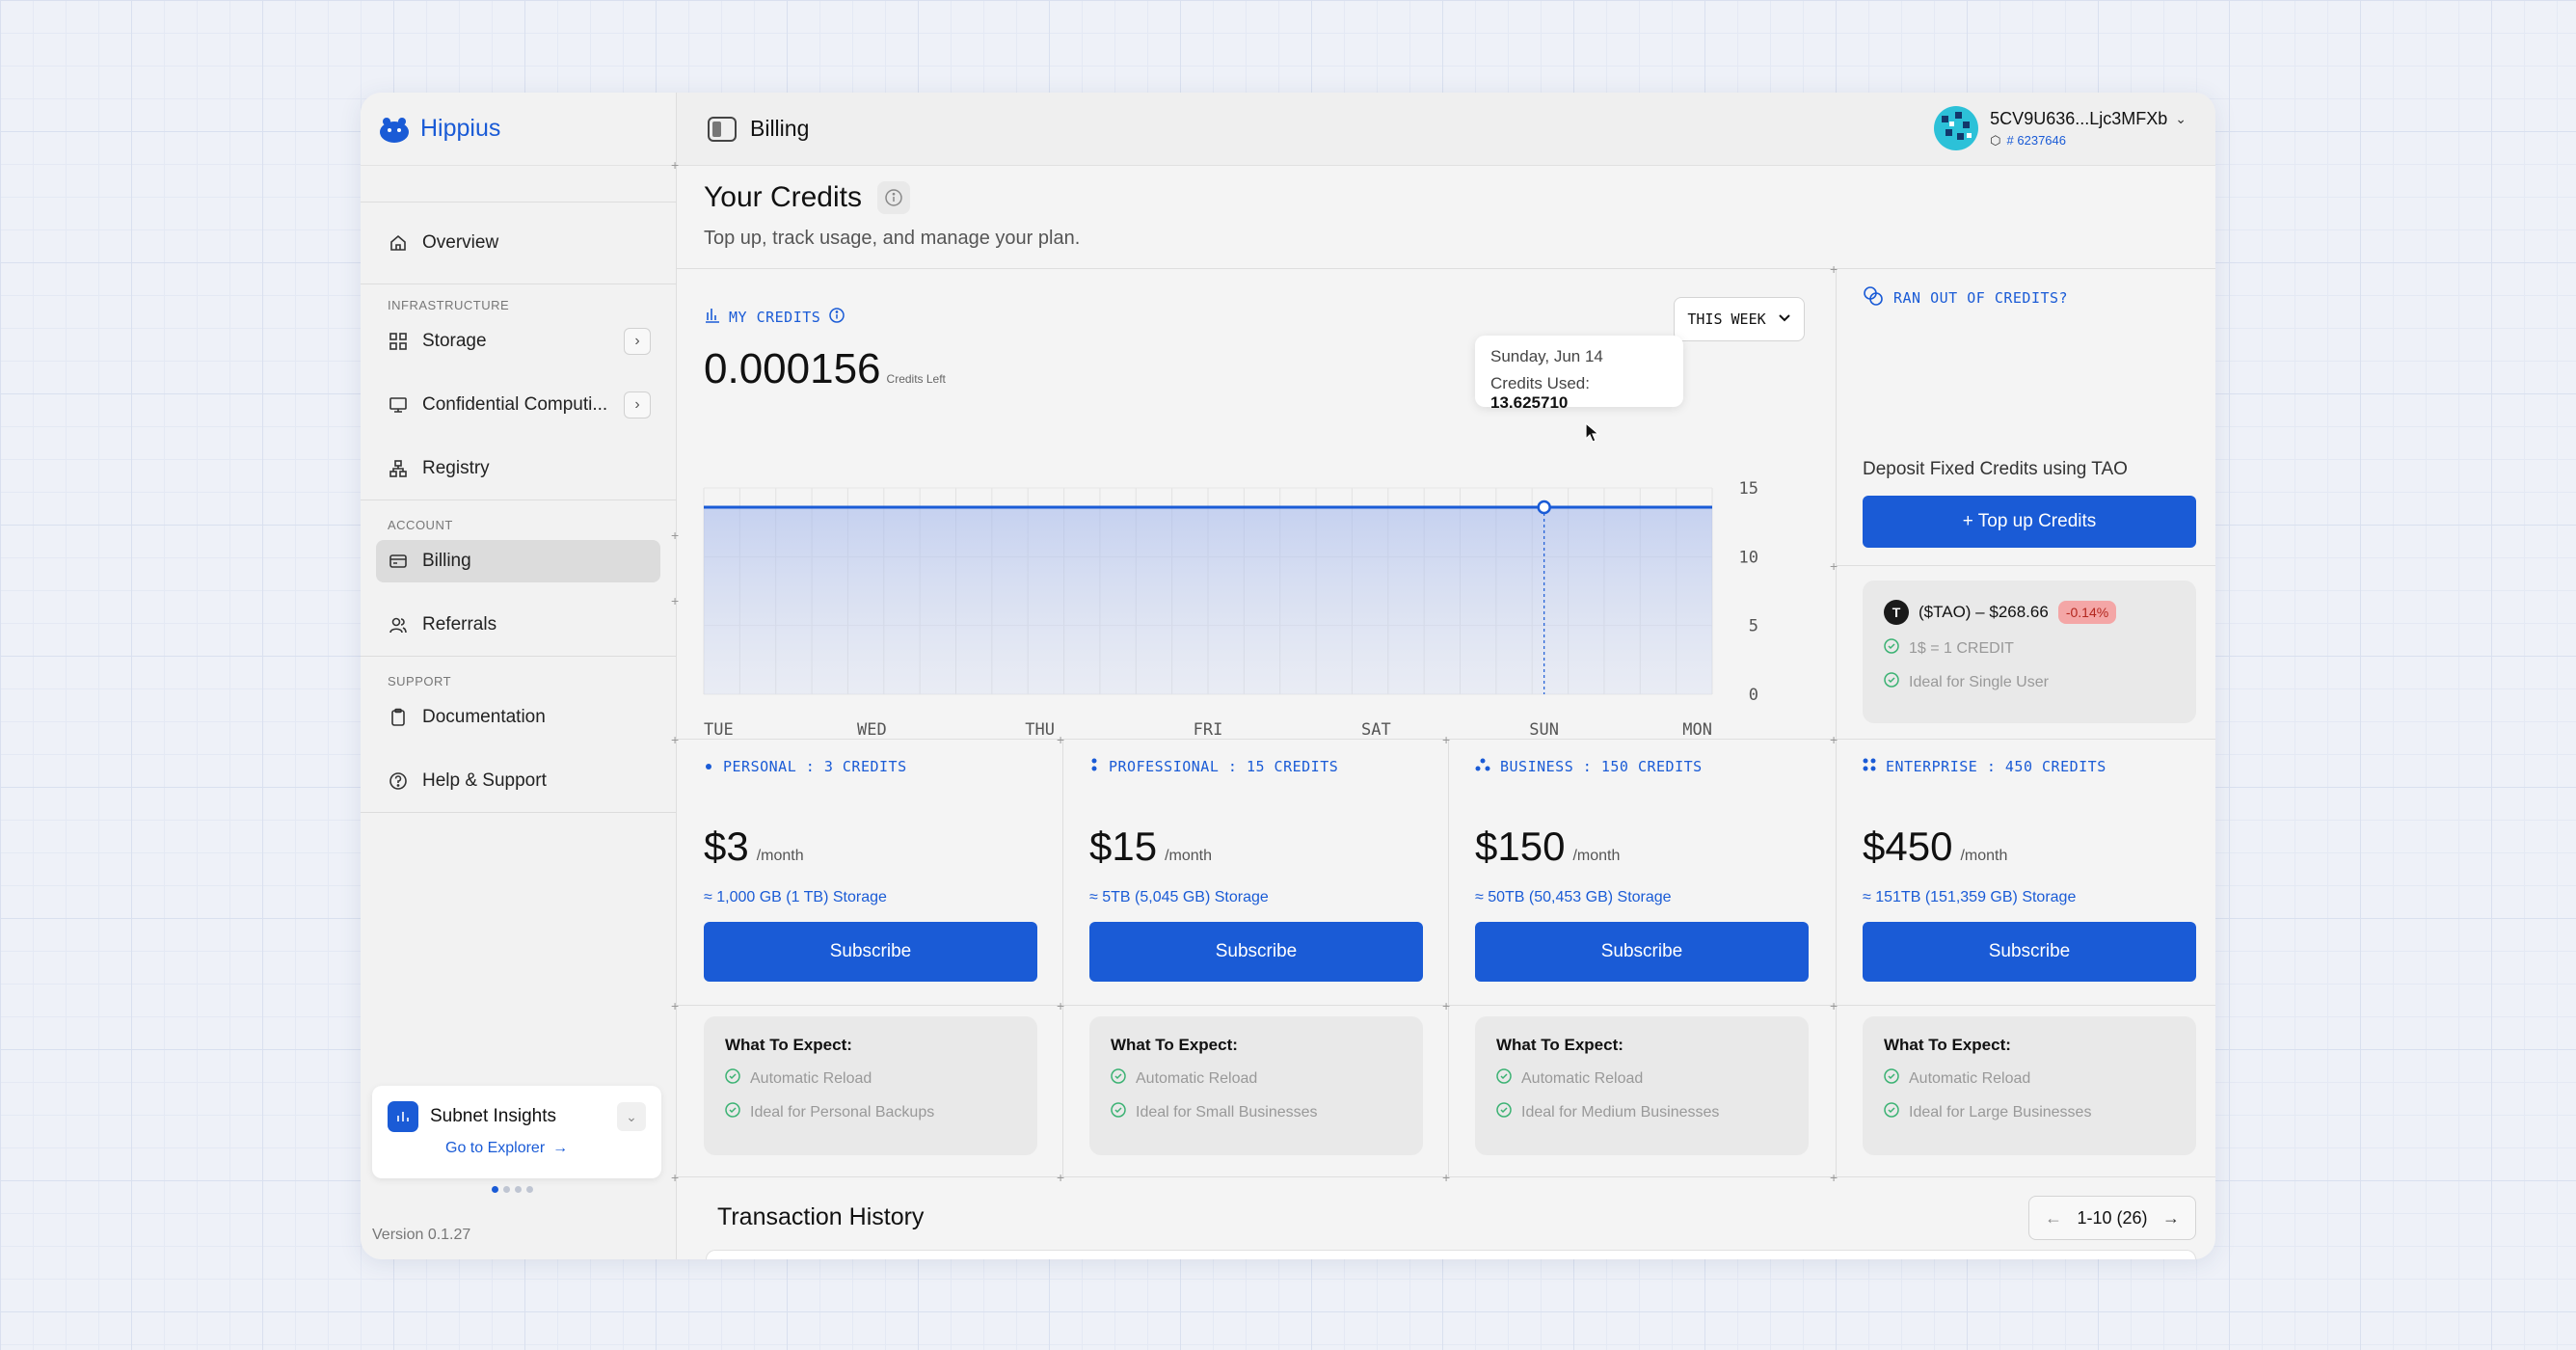 This screenshot has height=1350, width=2576. I want to click on tooltip-date: Sunday, Jun 14, so click(1547, 356).